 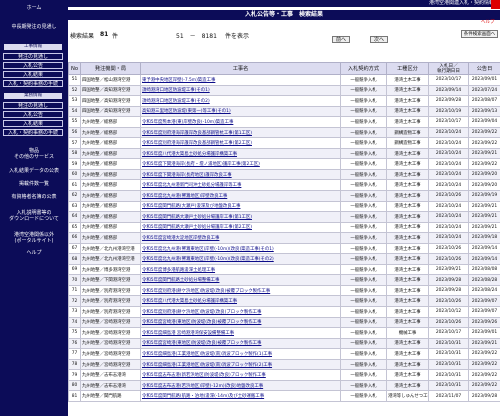 I want to click on row-work-name: 令和5年度北九州港新門司沖土砂処分場護岸等工事, so click(x=240, y=185).